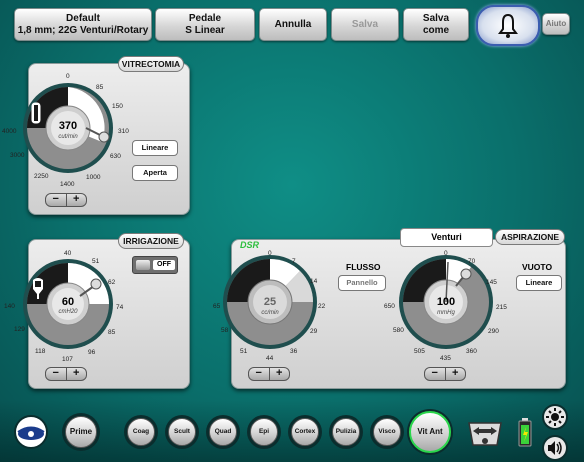 Image resolution: width=584 pixels, height=462 pixels. Describe the element at coordinates (362, 283) in the screenshot. I see `flow-panel-button: Pannello` at that location.